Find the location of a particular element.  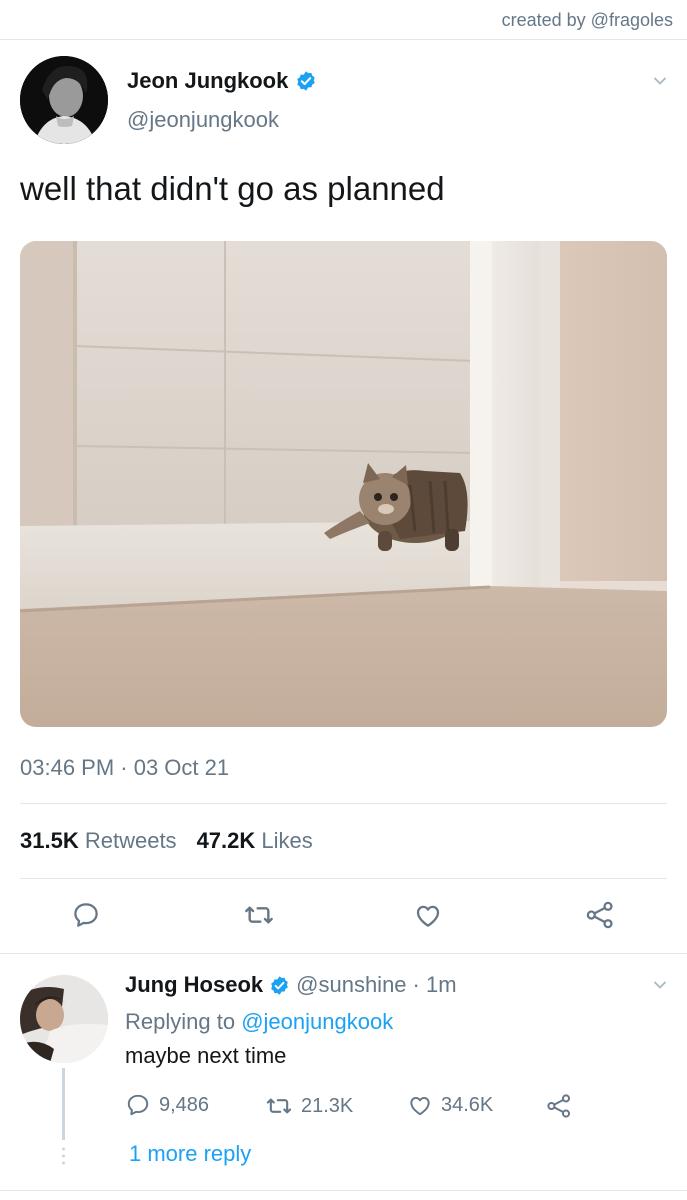

more-replies-link: 1 more reply is located at coordinates (190, 1154).